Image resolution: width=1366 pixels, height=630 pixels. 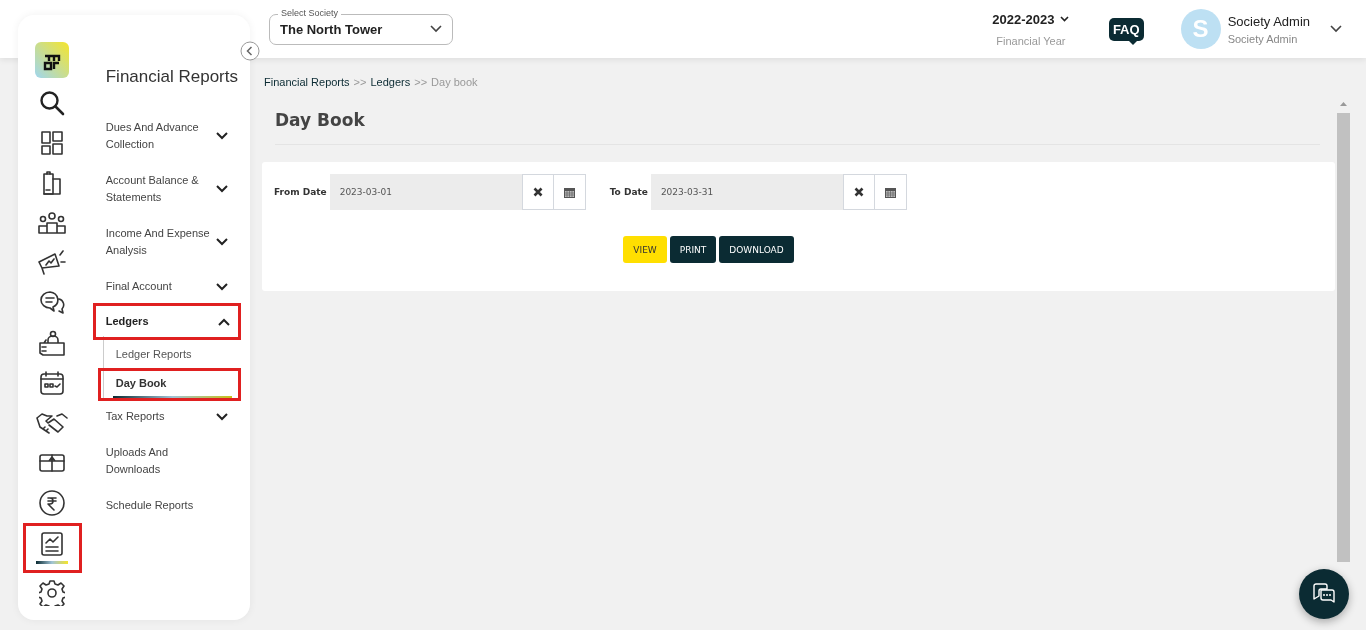 I want to click on financial-year-caption: Financial Year, so click(x=1031, y=40).